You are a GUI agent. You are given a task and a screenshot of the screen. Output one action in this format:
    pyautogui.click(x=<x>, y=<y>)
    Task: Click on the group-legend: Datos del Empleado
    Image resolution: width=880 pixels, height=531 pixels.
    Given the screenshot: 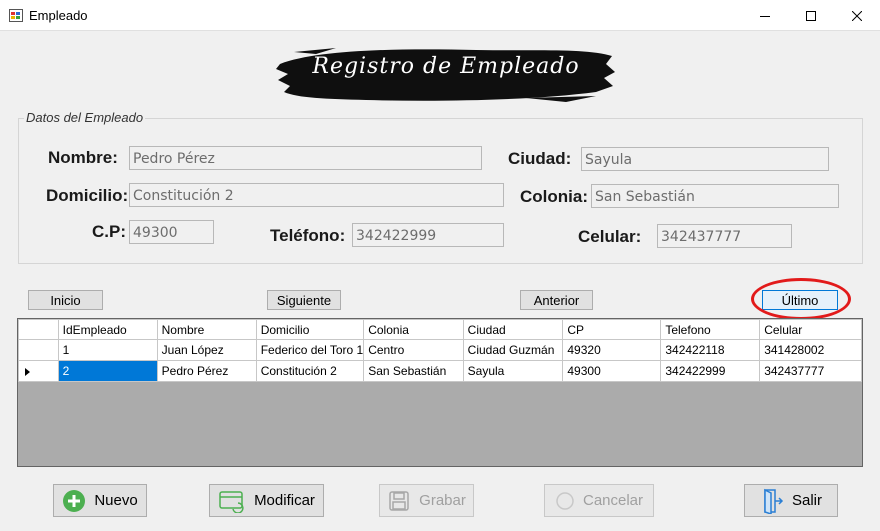 What is the action you would take?
    pyautogui.click(x=85, y=117)
    